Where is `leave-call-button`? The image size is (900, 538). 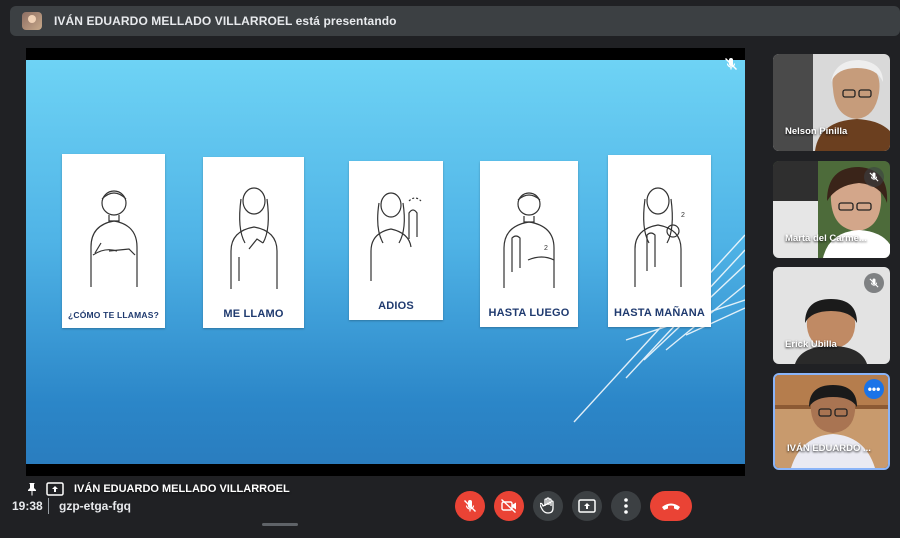 leave-call-button is located at coordinates (671, 506).